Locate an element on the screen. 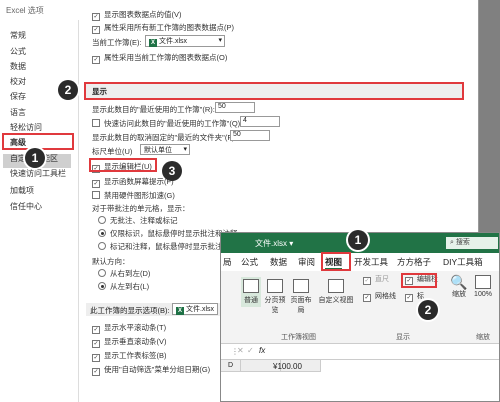 The width and height of the screenshot is (500, 402). tab-diy-toolbox: DIY工具箱 is located at coordinates (463, 262).